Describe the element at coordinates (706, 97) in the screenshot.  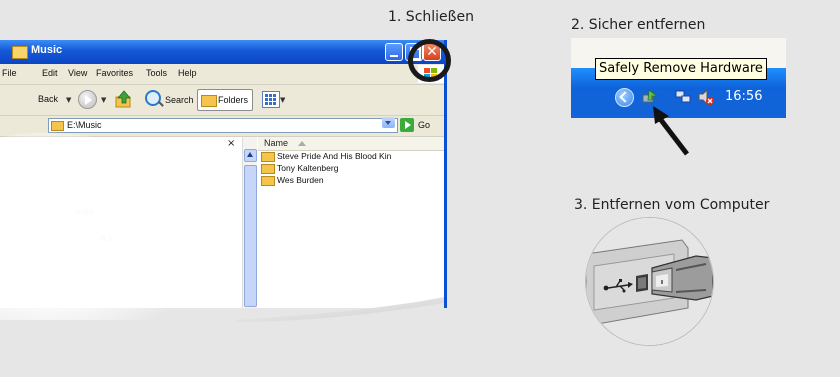
I see `volume-icon` at that location.